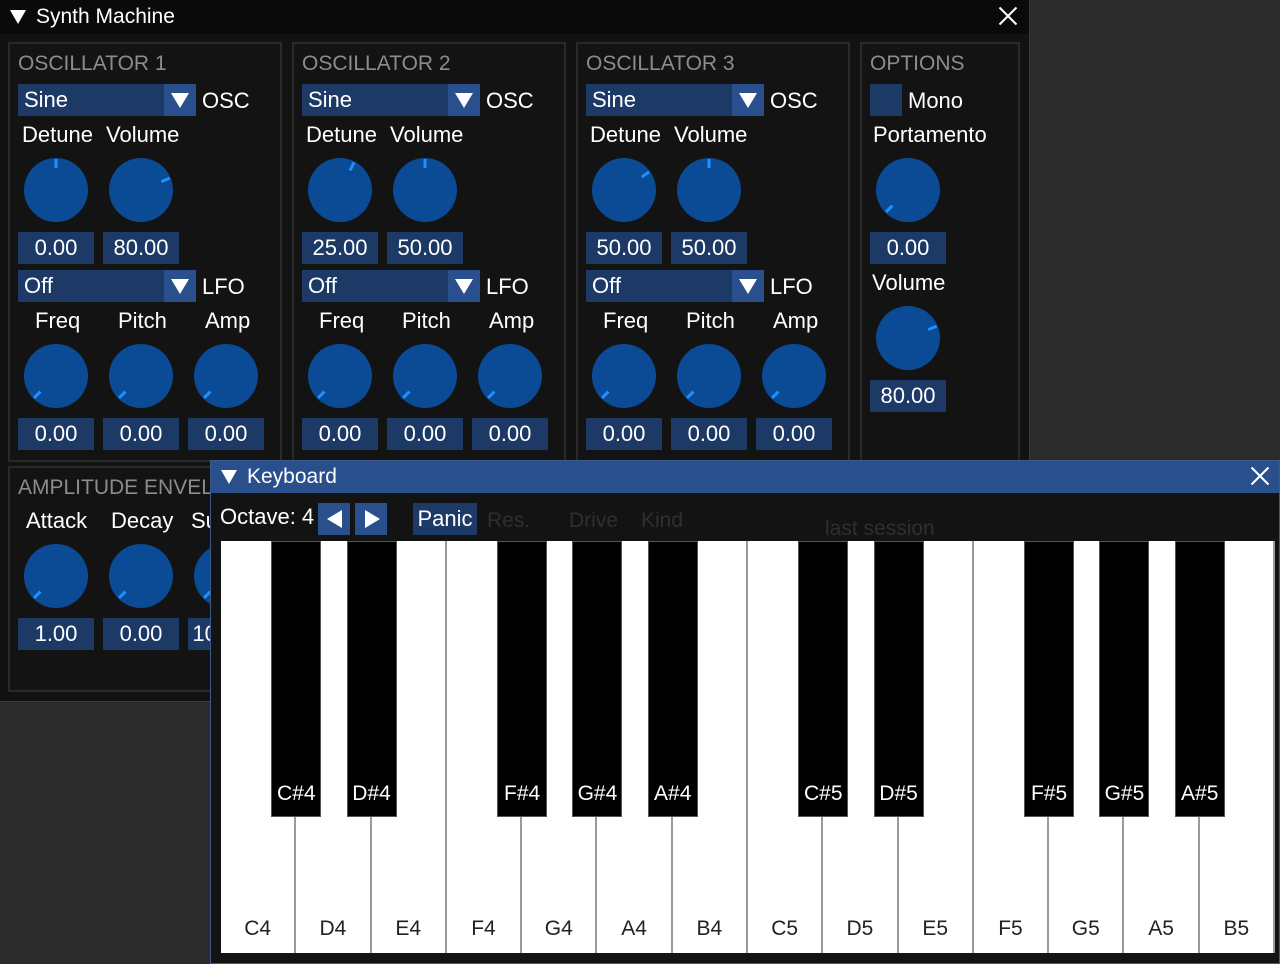  I want to click on window-titlebar: Synth Machine, so click(514, 17).